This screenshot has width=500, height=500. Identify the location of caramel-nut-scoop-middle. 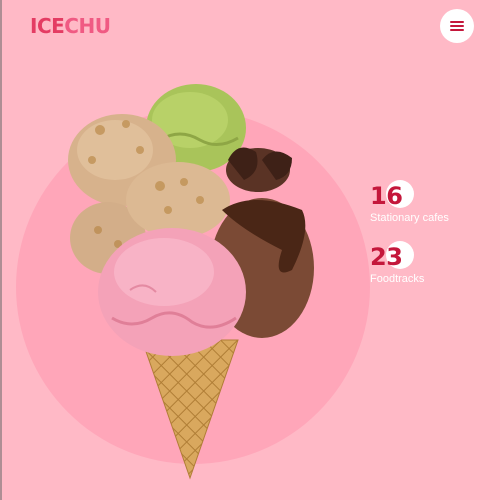
(178, 200).